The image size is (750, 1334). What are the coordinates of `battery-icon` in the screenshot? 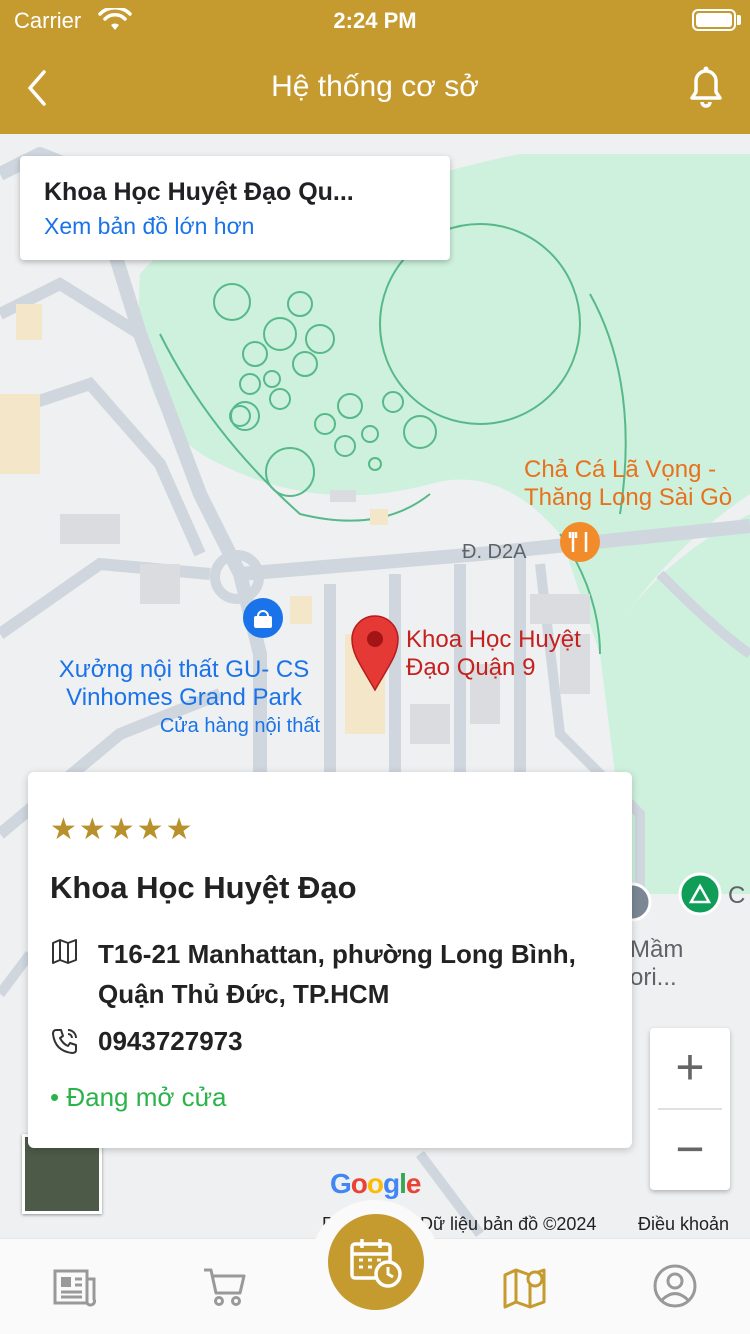 It's located at (714, 20).